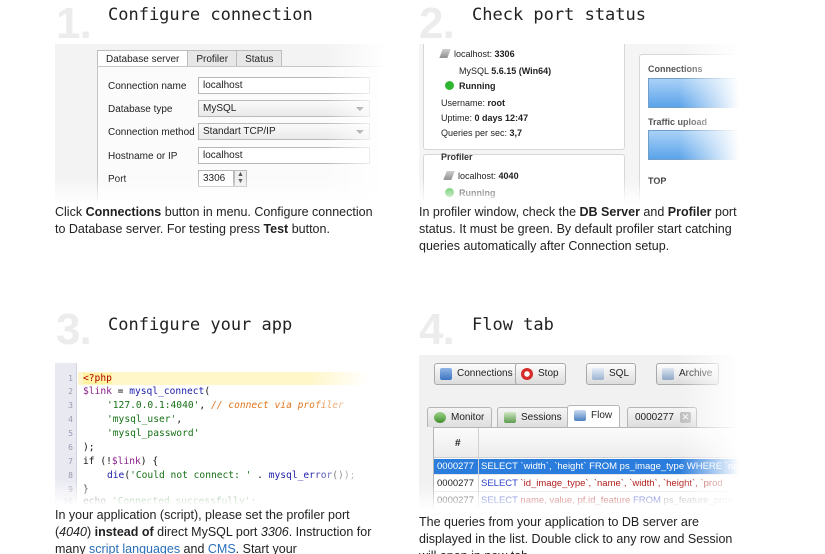 This screenshot has height=554, width=825. Describe the element at coordinates (240, 178) in the screenshot. I see `port-stepper: ▲ ▼` at that location.